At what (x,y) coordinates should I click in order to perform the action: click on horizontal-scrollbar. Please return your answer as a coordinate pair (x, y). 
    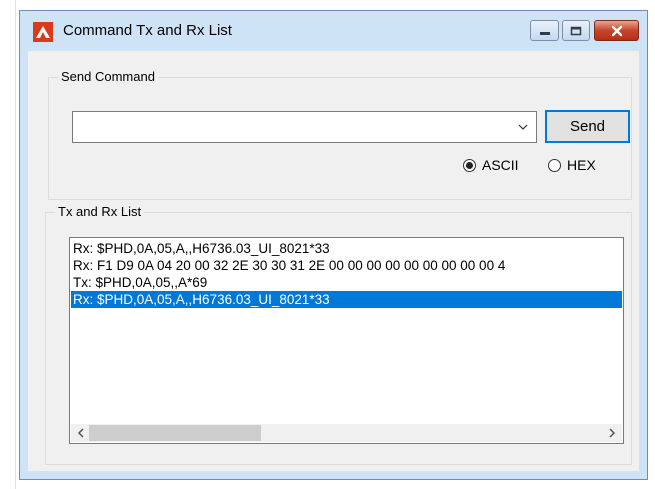
    Looking at the image, I should click on (346, 433).